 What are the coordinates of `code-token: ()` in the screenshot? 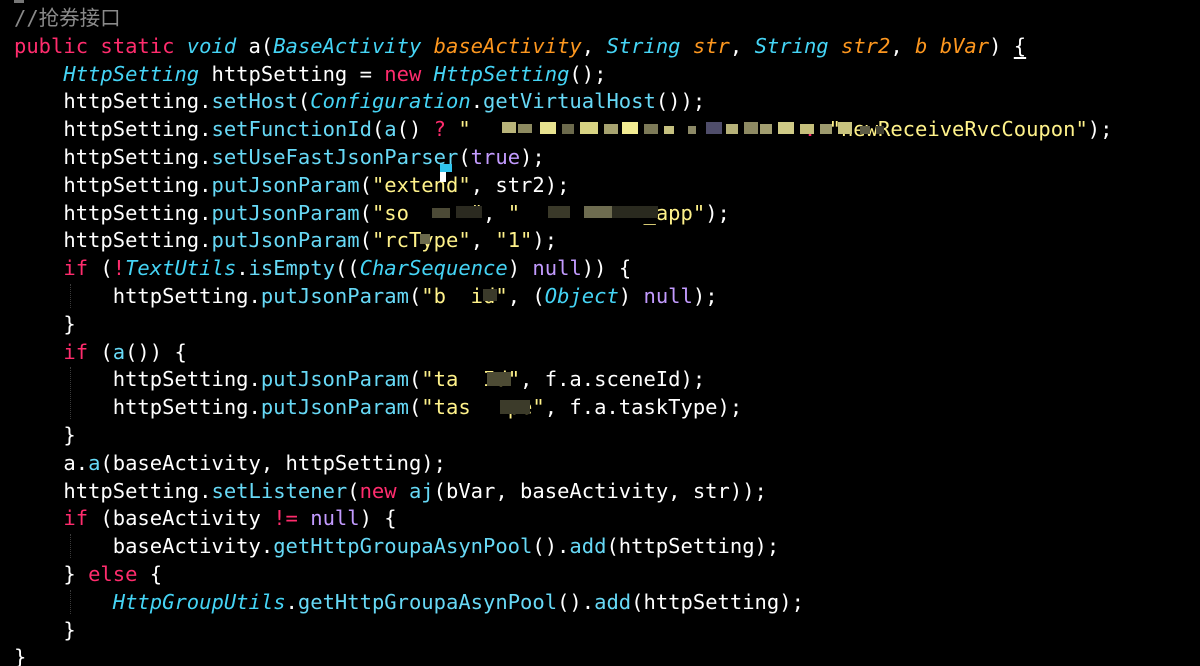 It's located at (415, 129).